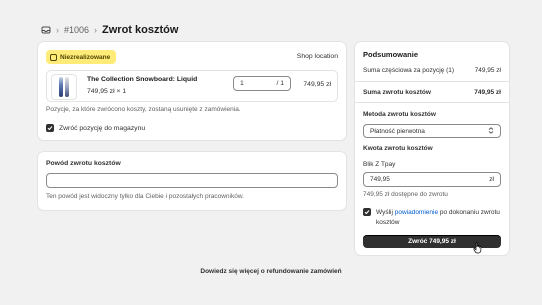 This screenshot has height=305, width=542. What do you see at coordinates (379, 164) in the screenshot?
I see `gateway-label: Blik Z Tpay` at bounding box center [379, 164].